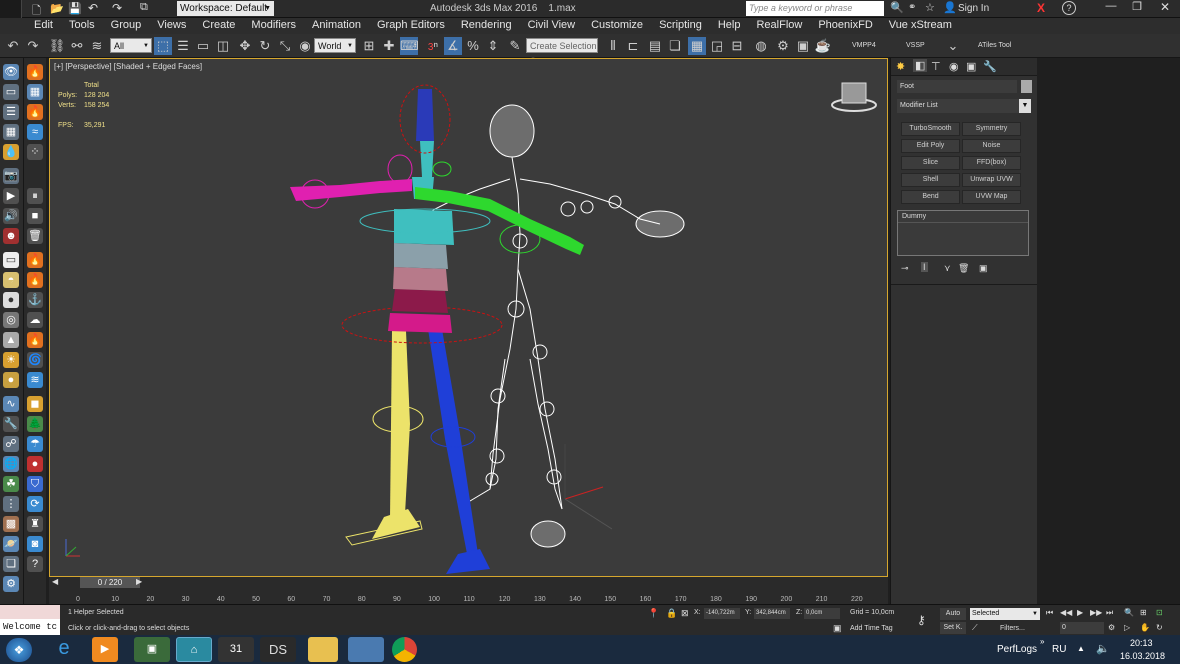 Image resolution: width=1180 pixels, height=664 pixels. Describe the element at coordinates (920, 65) in the screenshot. I see `modify-tab-icon: ◧` at that location.